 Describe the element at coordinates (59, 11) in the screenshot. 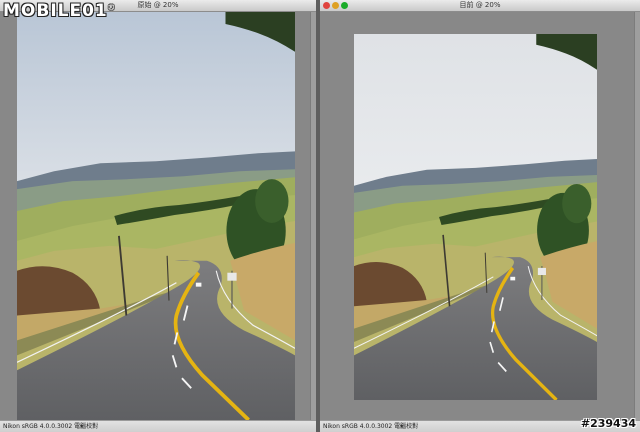

I see `brand-logo: MOBILE01®` at that location.